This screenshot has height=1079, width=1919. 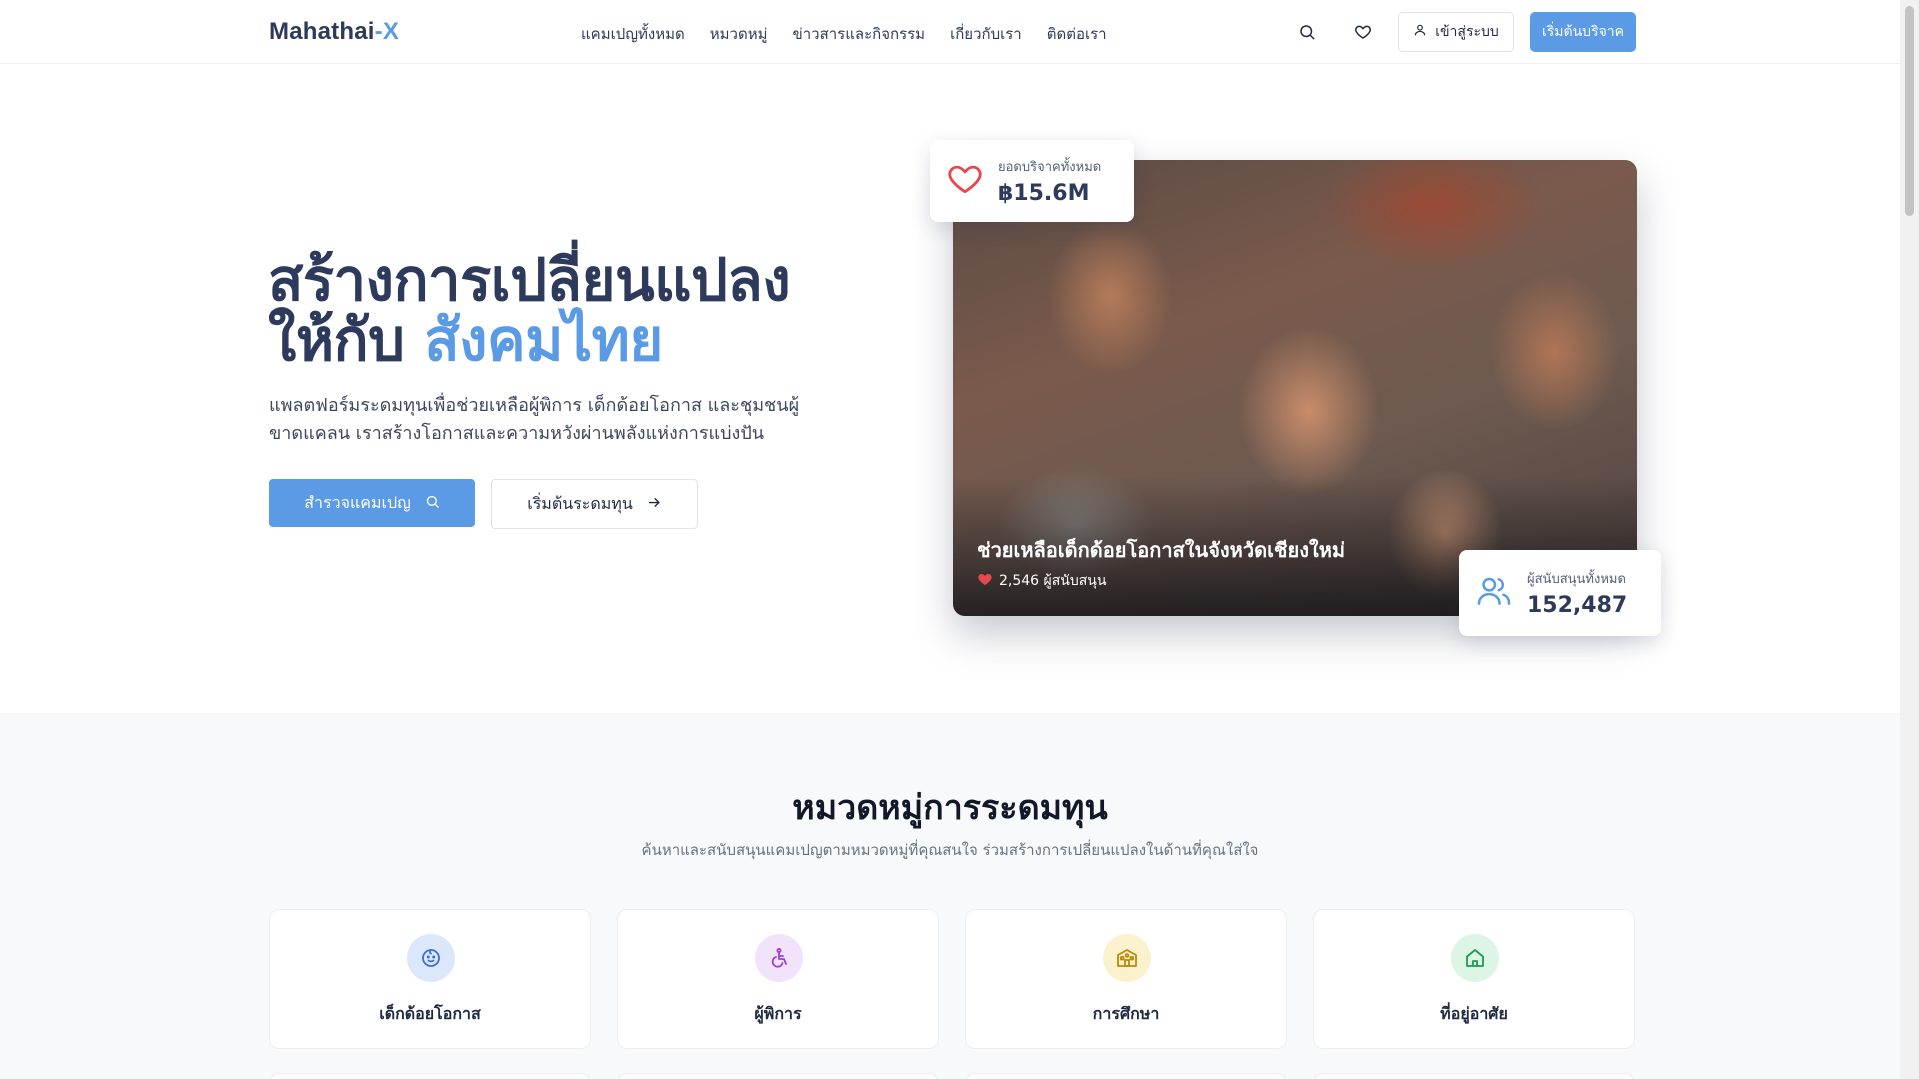 I want to click on login-label: เข้าสู่ระบบ, so click(x=1467, y=32).